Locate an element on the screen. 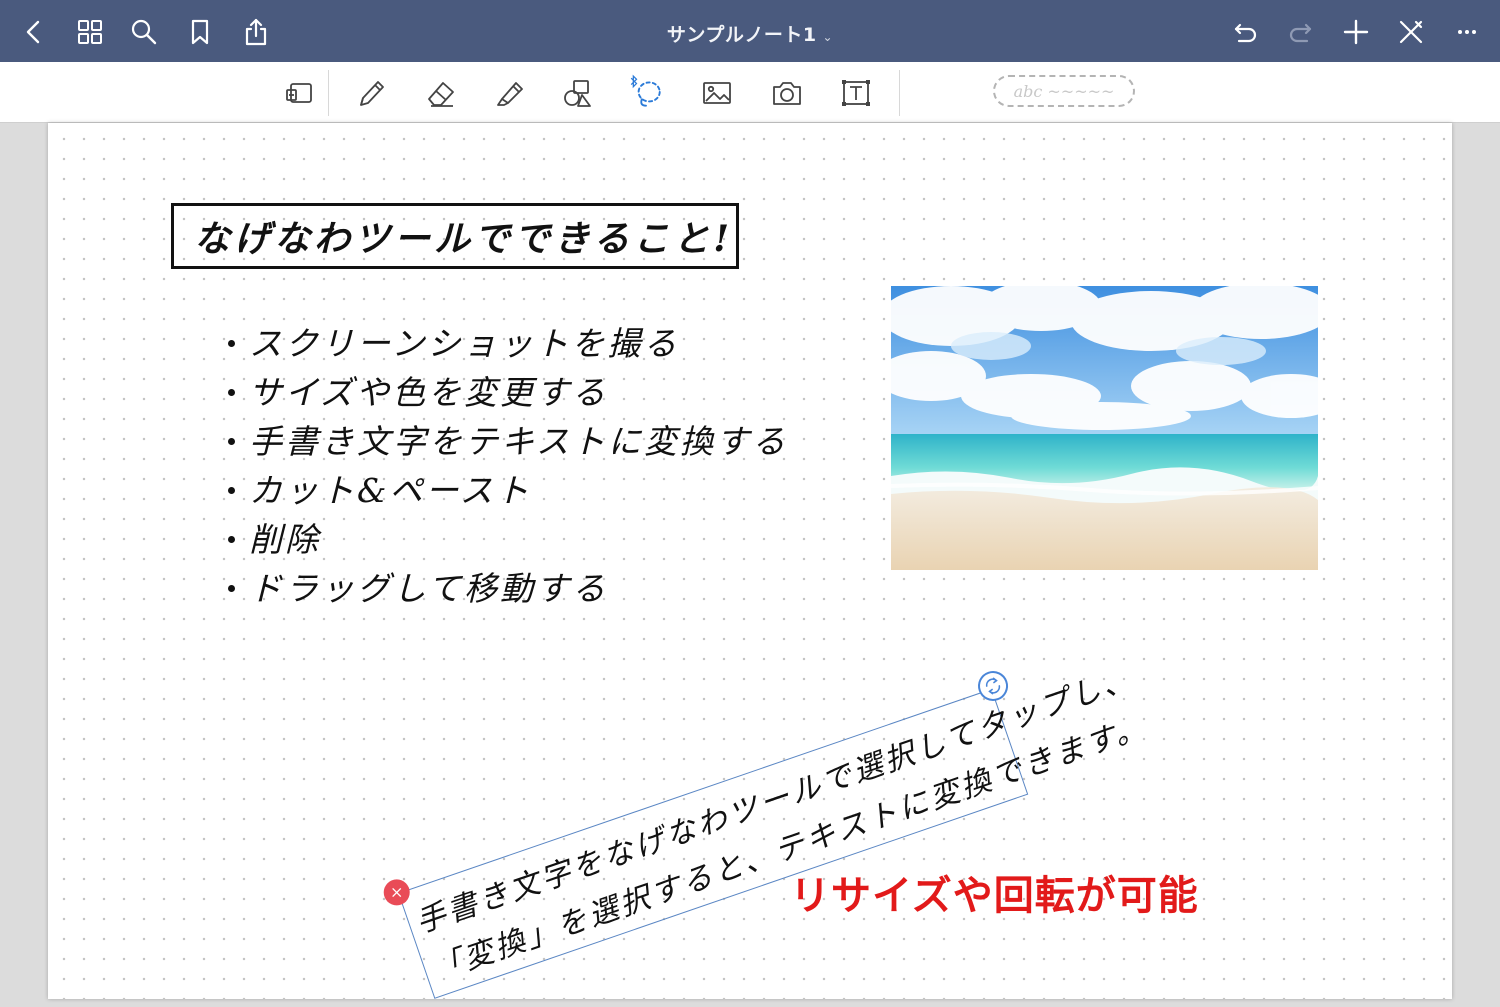 The height and width of the screenshot is (1007, 1500). note-title-text: サンプルノート1 is located at coordinates (741, 35).